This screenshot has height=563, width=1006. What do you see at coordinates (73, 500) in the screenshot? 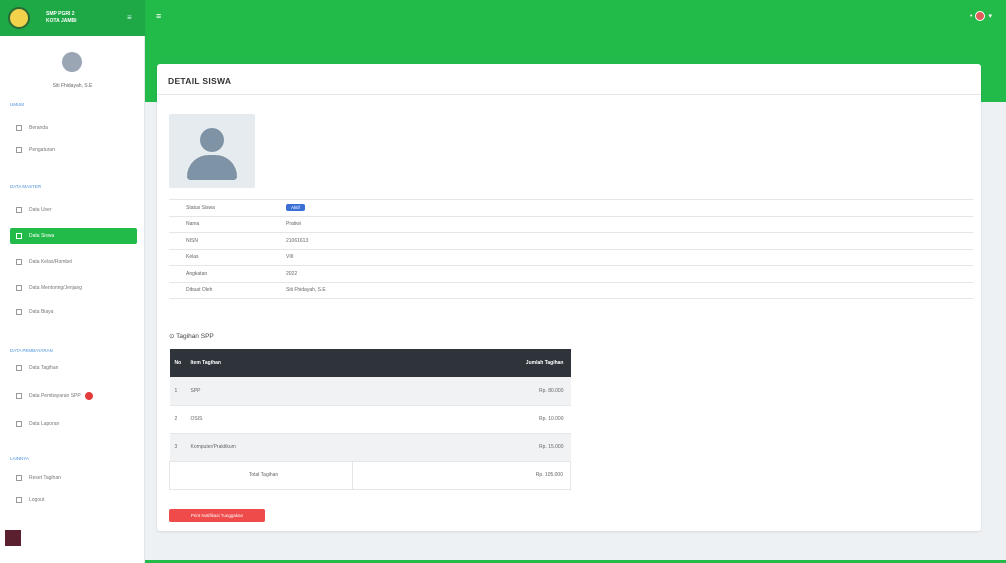
I see `sidebar-item-logout: Logout` at bounding box center [73, 500].